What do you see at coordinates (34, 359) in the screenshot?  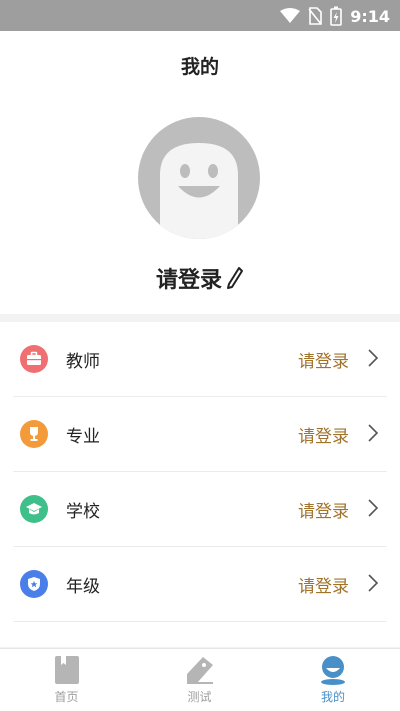 I see `briefcase-icon` at bounding box center [34, 359].